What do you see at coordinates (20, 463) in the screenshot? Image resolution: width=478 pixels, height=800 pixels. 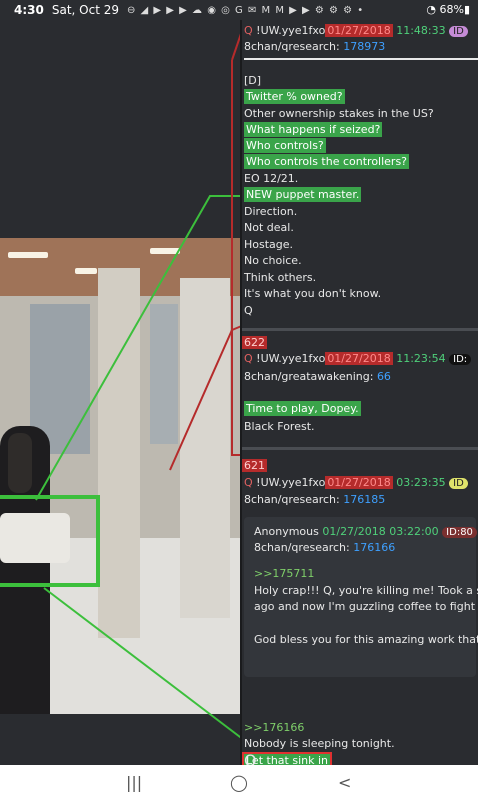 I see `photo-person-background` at bounding box center [20, 463].